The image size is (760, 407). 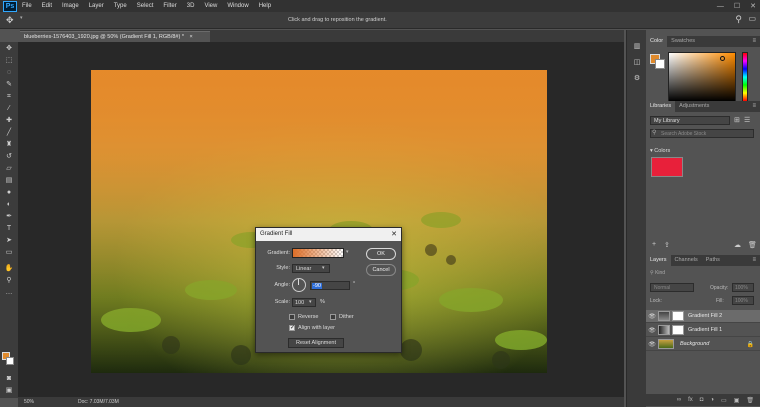 I want to click on angle-dial, so click(x=299, y=285).